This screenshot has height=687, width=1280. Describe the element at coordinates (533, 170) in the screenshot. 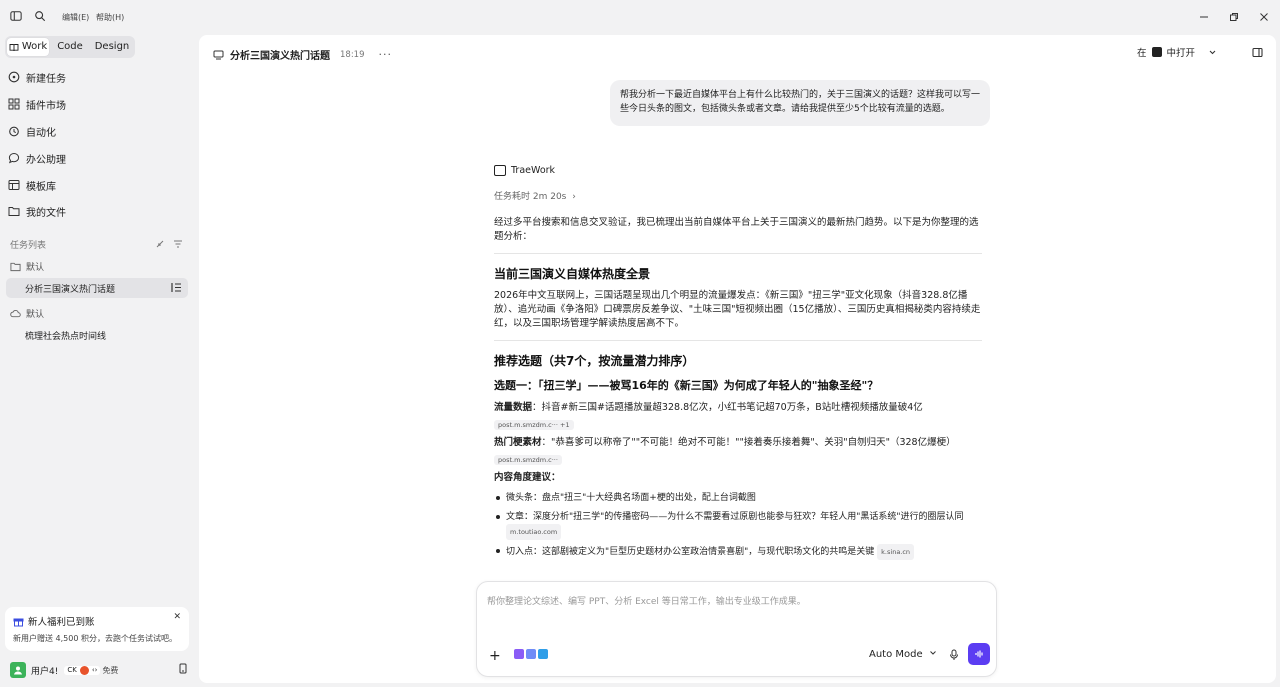

I see `agent-name: TraeWork` at that location.